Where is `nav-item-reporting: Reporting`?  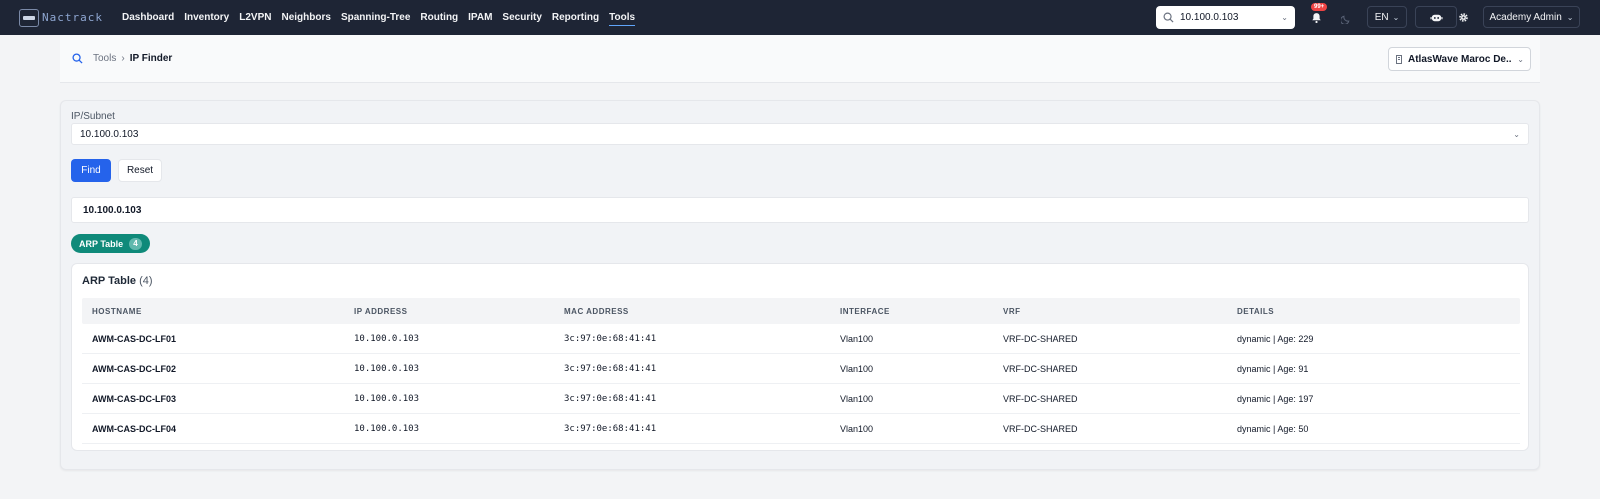 nav-item-reporting: Reporting is located at coordinates (575, 17).